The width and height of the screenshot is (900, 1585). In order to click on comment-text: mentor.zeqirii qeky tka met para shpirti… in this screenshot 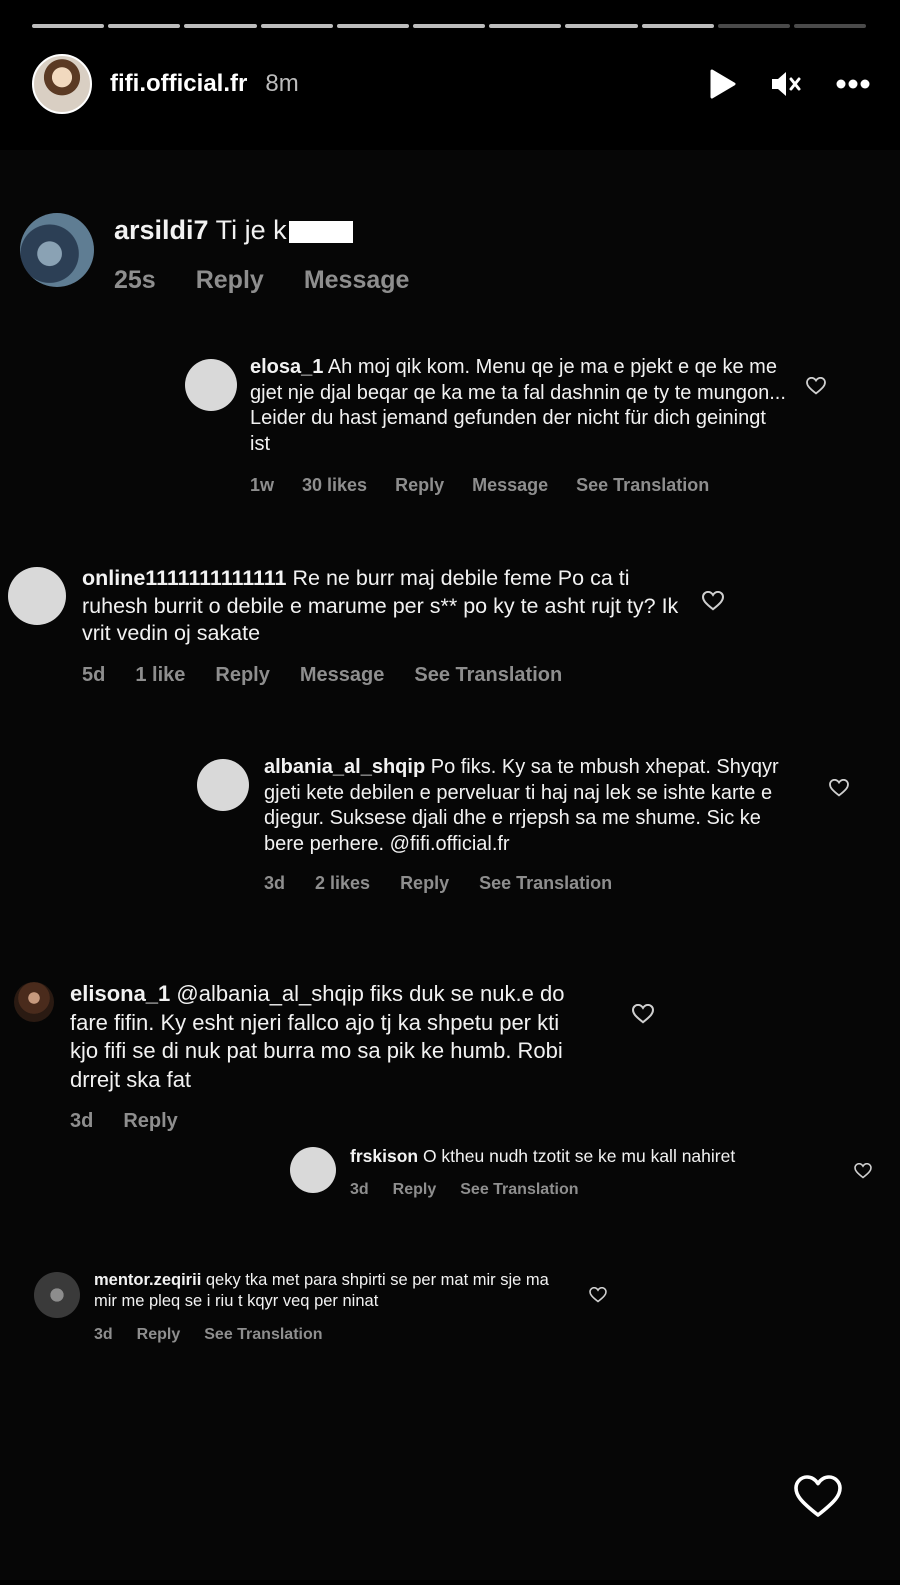, I will do `click(329, 1291)`.